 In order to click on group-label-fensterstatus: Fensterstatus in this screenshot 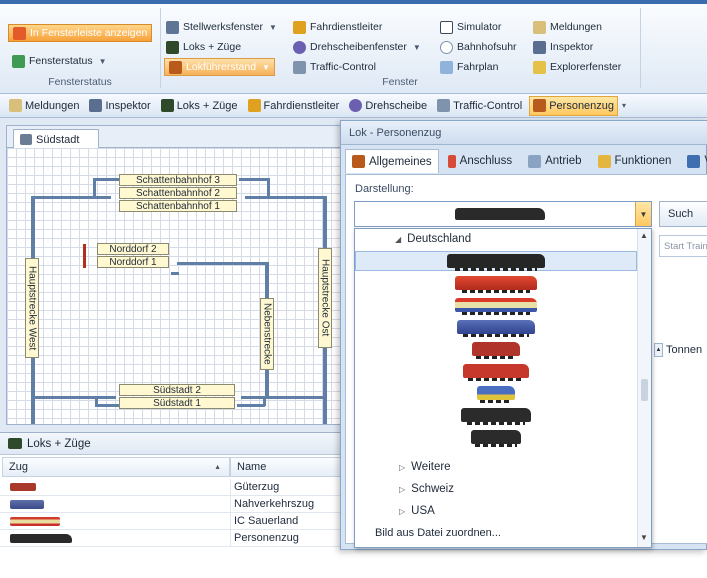, I will do `click(80, 82)`.